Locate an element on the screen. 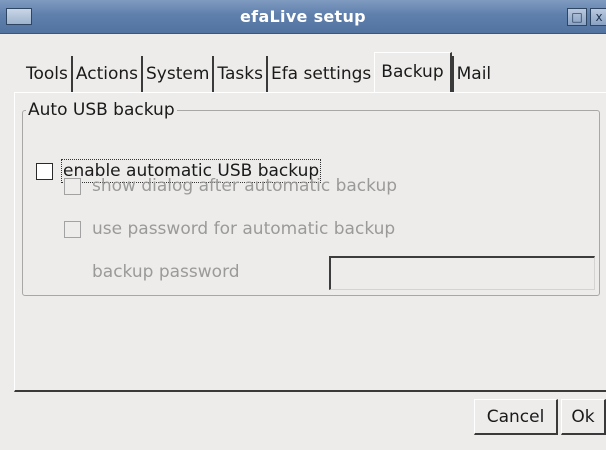 The height and width of the screenshot is (450, 606). show-dialog-label: show dialog after automatic backup is located at coordinates (244, 186).